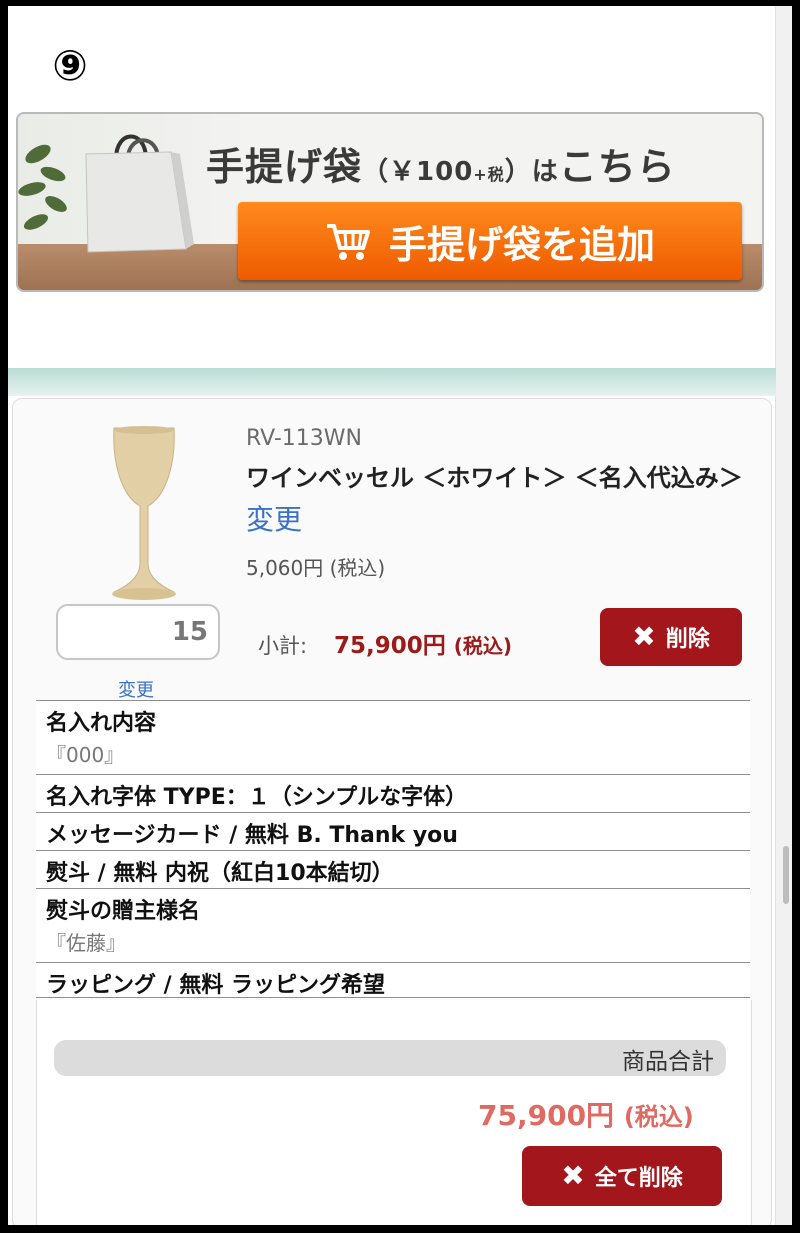  Describe the element at coordinates (393, 980) in the screenshot. I see `option-row: ラッピング / 無料 ラッピング希望` at that location.